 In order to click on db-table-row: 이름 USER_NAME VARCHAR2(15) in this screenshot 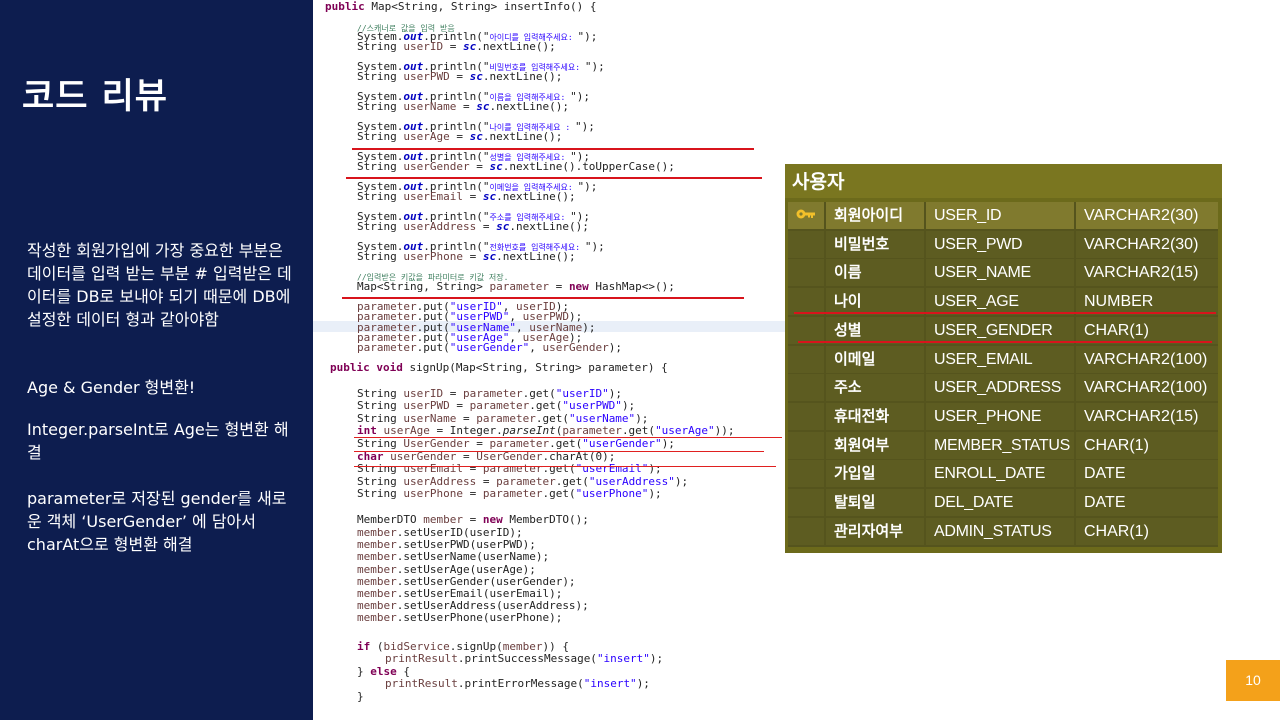, I will do `click(1003, 273)`.